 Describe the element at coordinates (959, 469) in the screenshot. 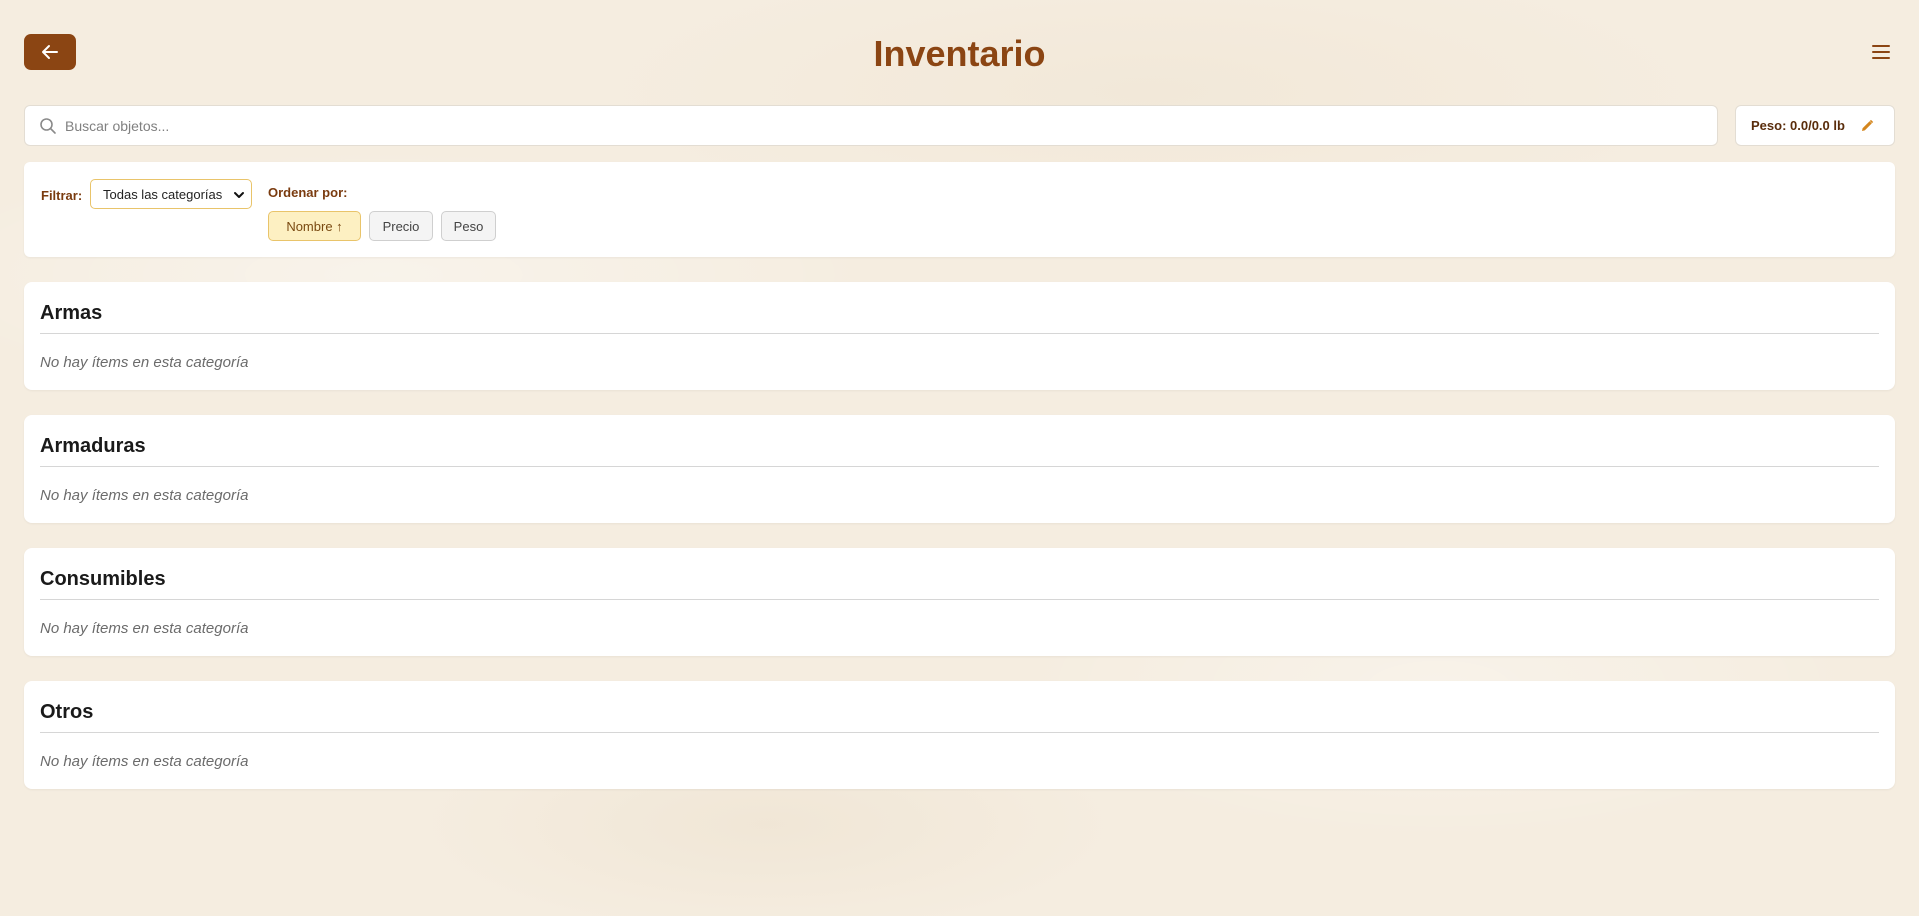

I see `category-armaduras: Armaduras No hay ítems en esta categoría` at that location.